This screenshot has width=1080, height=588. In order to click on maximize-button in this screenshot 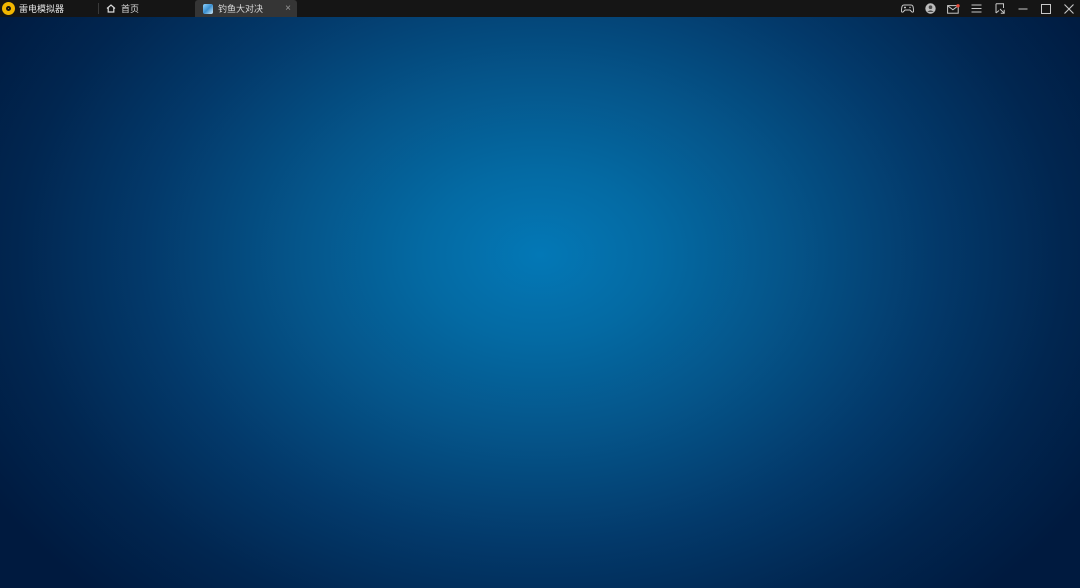, I will do `click(1045, 8)`.